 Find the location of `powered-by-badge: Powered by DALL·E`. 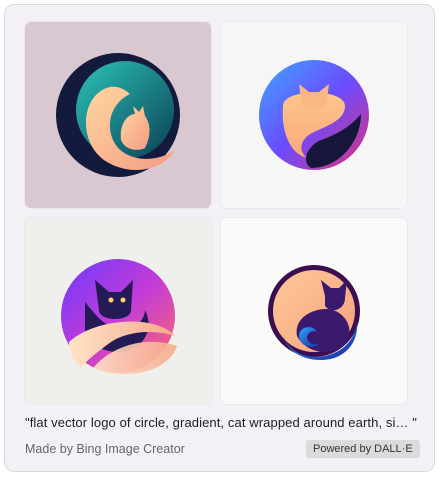

powered-by-badge: Powered by DALL·E is located at coordinates (363, 449).